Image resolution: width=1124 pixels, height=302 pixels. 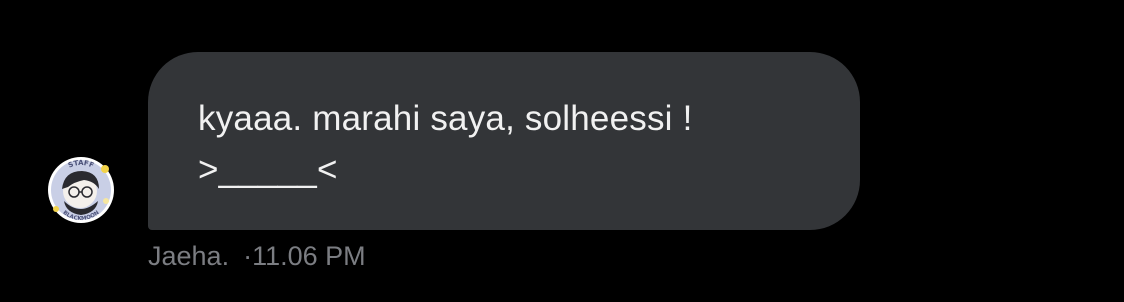 What do you see at coordinates (189, 256) in the screenshot?
I see `sender-name: Jaeha.` at bounding box center [189, 256].